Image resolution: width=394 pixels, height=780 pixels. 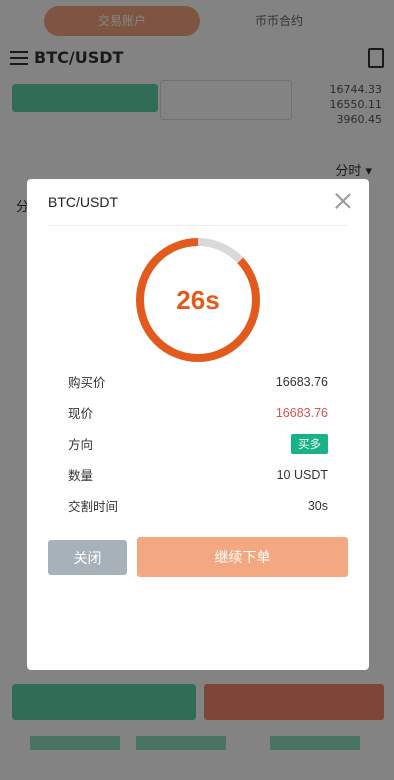 I want to click on row-label: 数量, so click(x=81, y=476).